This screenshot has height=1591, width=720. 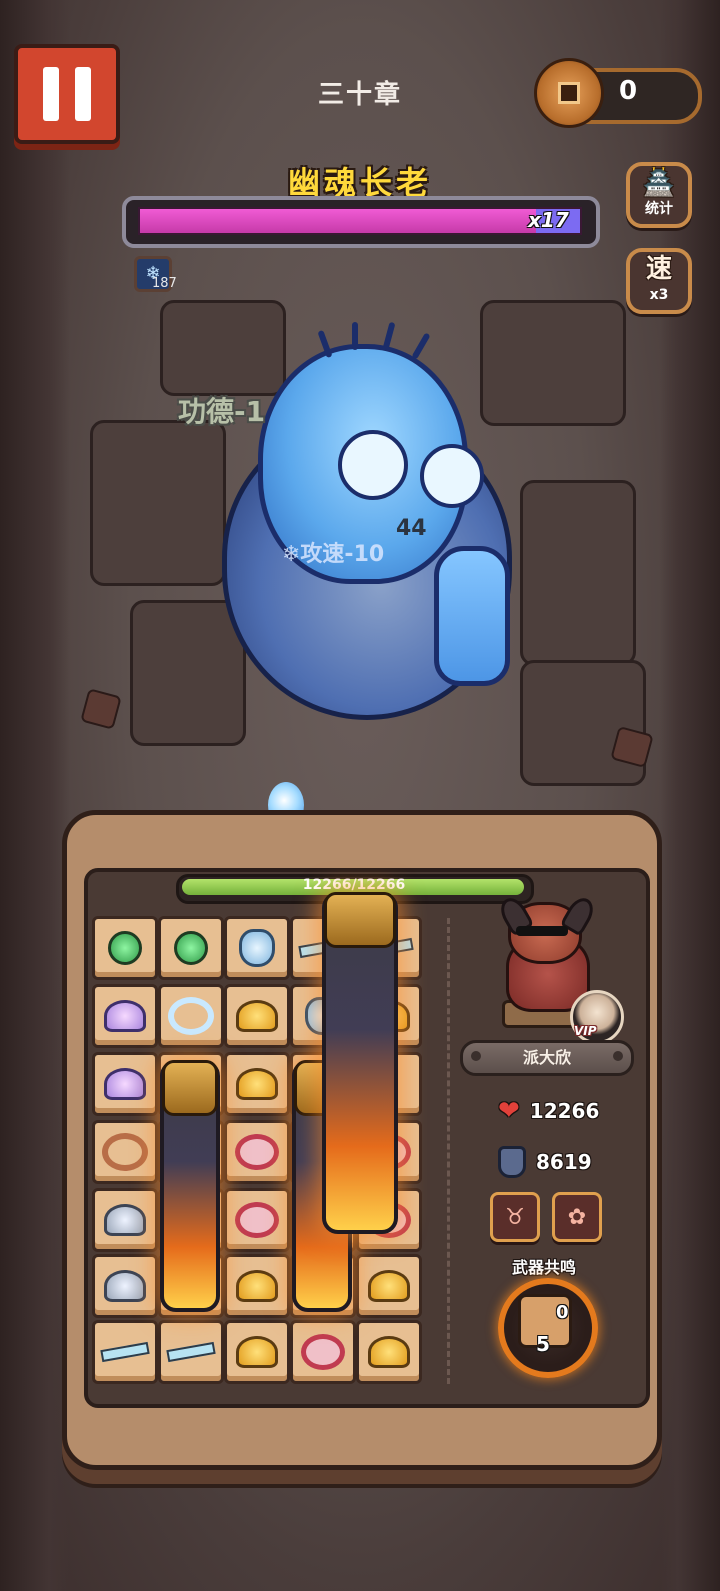 I want to click on speed-button: 速 x3, so click(x=659, y=281).